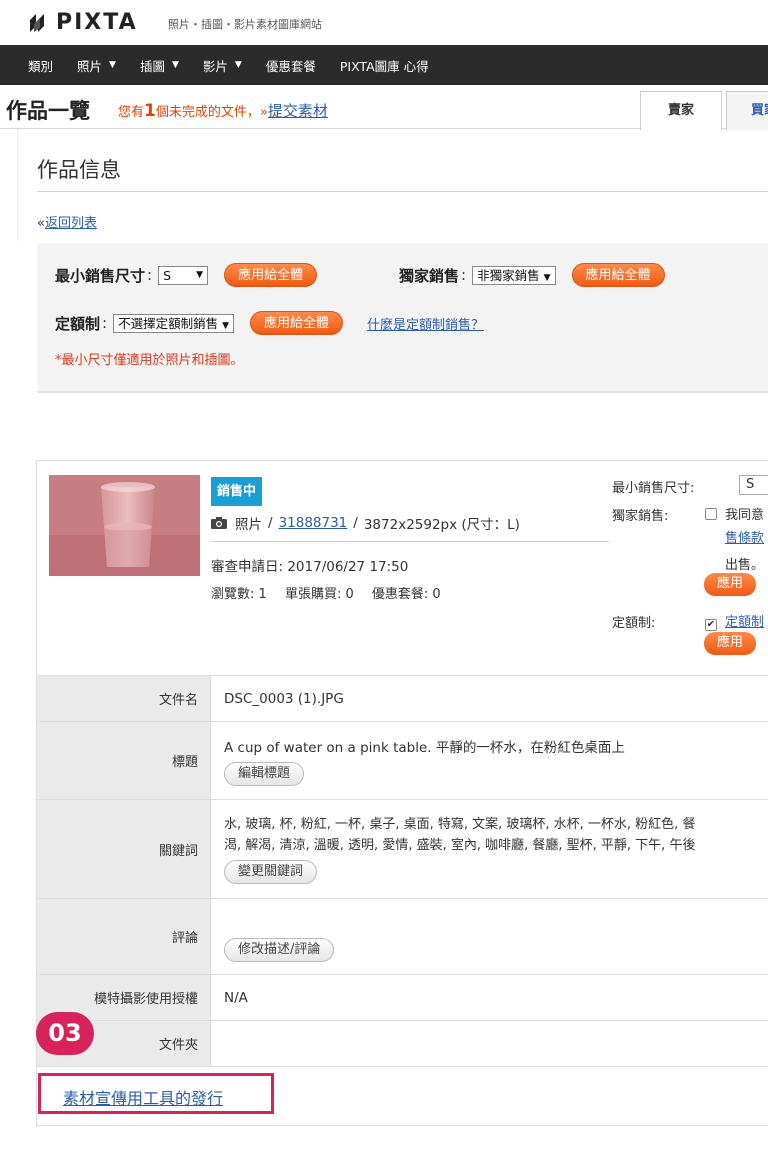 This screenshot has width=768, height=1150. What do you see at coordinates (747, 110) in the screenshot?
I see `tab-buyer: 買家` at bounding box center [747, 110].